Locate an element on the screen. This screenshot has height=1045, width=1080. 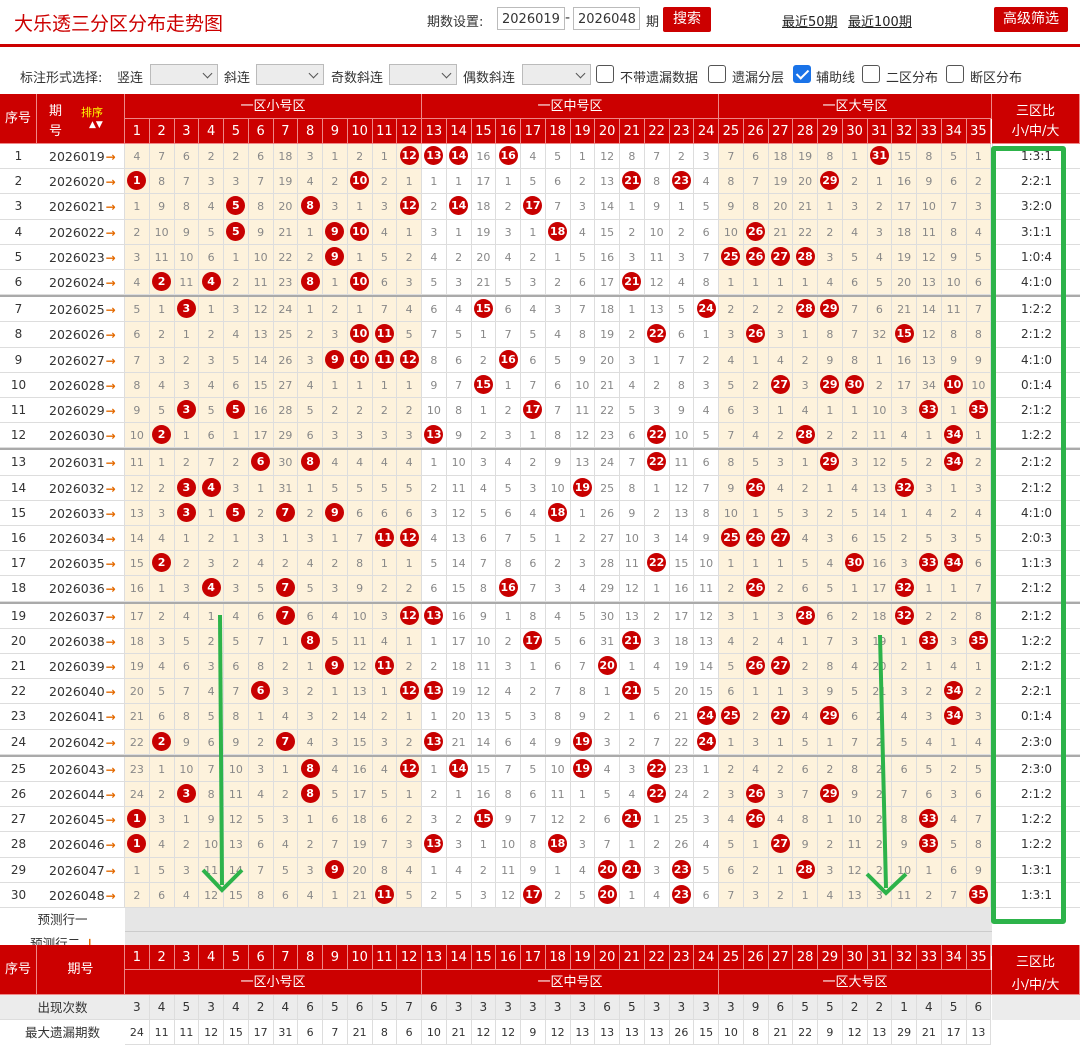
zone2-checkbox is located at coordinates (871, 74).